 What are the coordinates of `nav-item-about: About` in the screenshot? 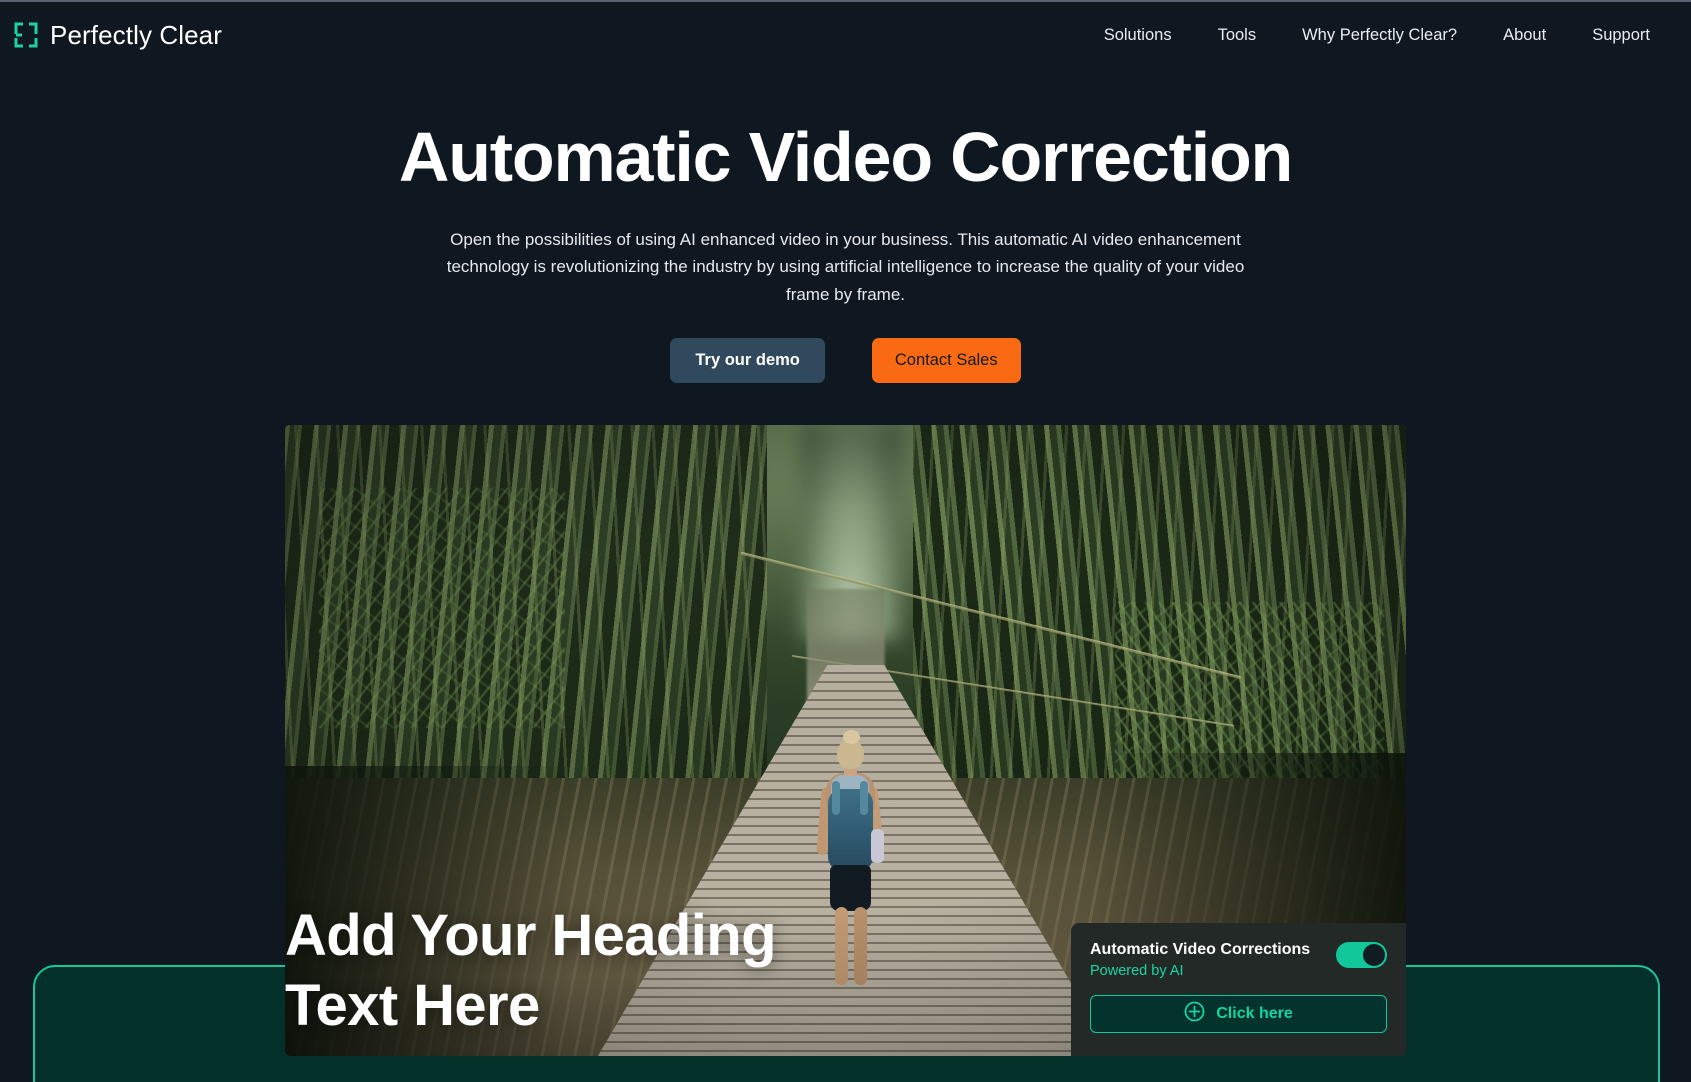 It's located at (1524, 35).